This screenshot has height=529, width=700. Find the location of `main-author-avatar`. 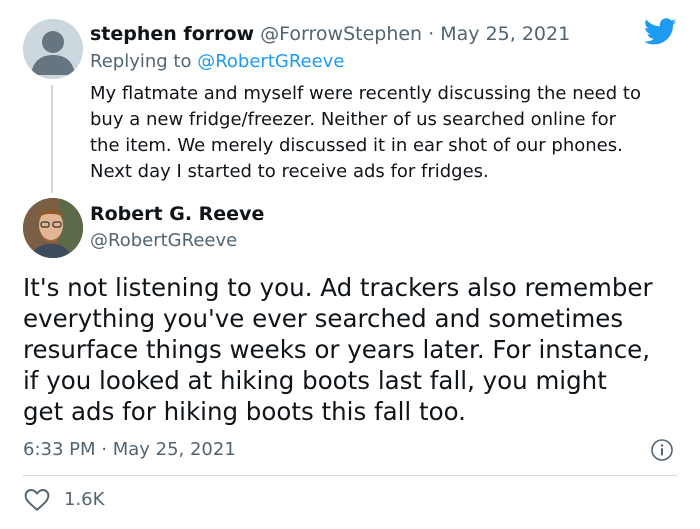

main-author-avatar is located at coordinates (53, 228).